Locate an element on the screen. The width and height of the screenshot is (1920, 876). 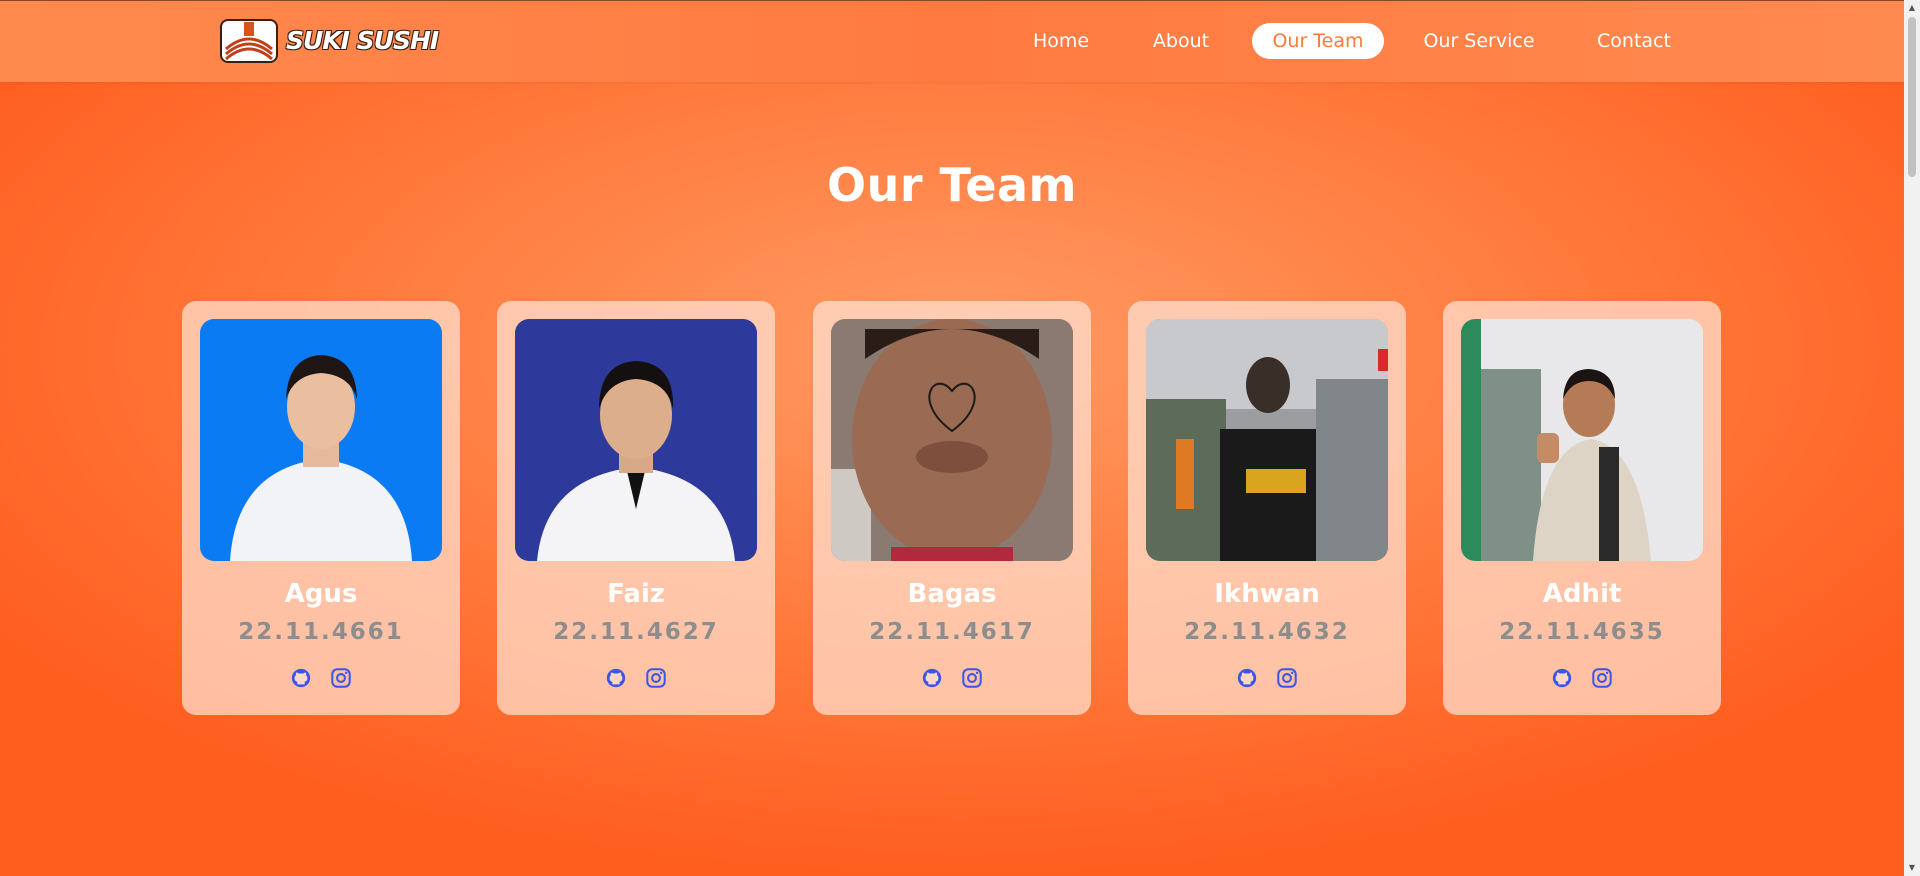
member-nim: 22.11.4635 is located at coordinates (1582, 632).